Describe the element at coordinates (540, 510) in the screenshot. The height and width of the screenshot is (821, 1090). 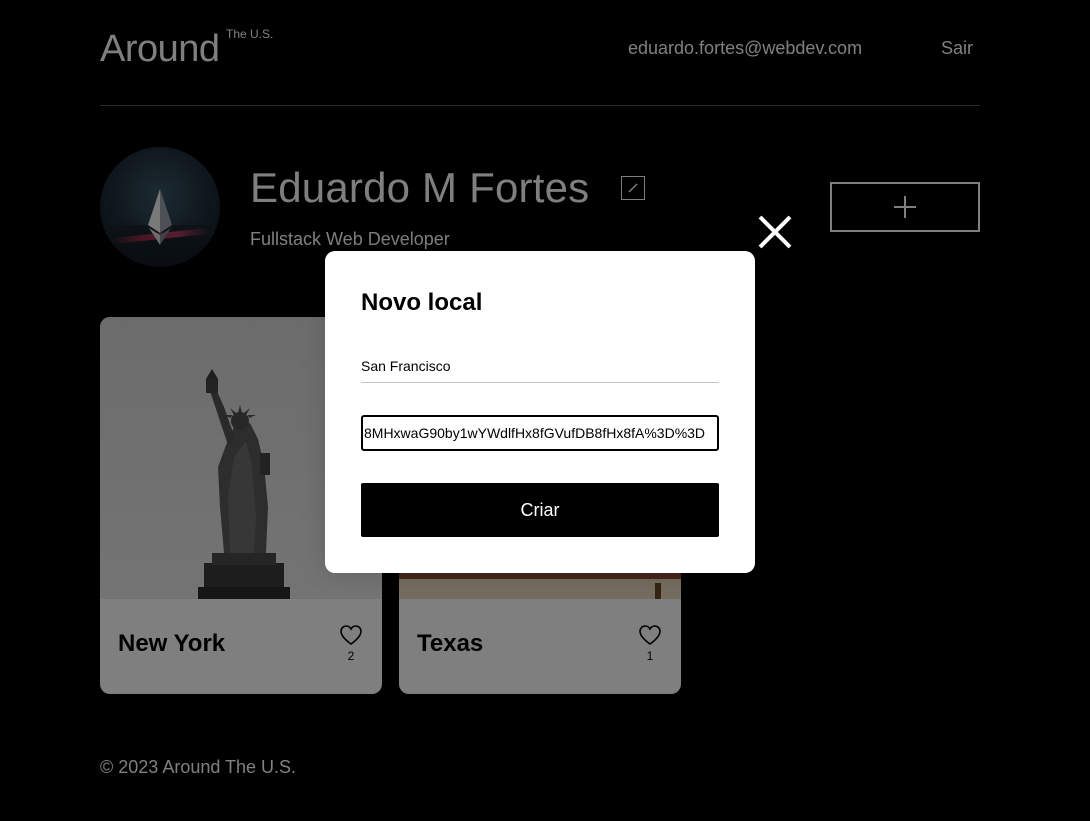
I see `create-button: Criar` at that location.